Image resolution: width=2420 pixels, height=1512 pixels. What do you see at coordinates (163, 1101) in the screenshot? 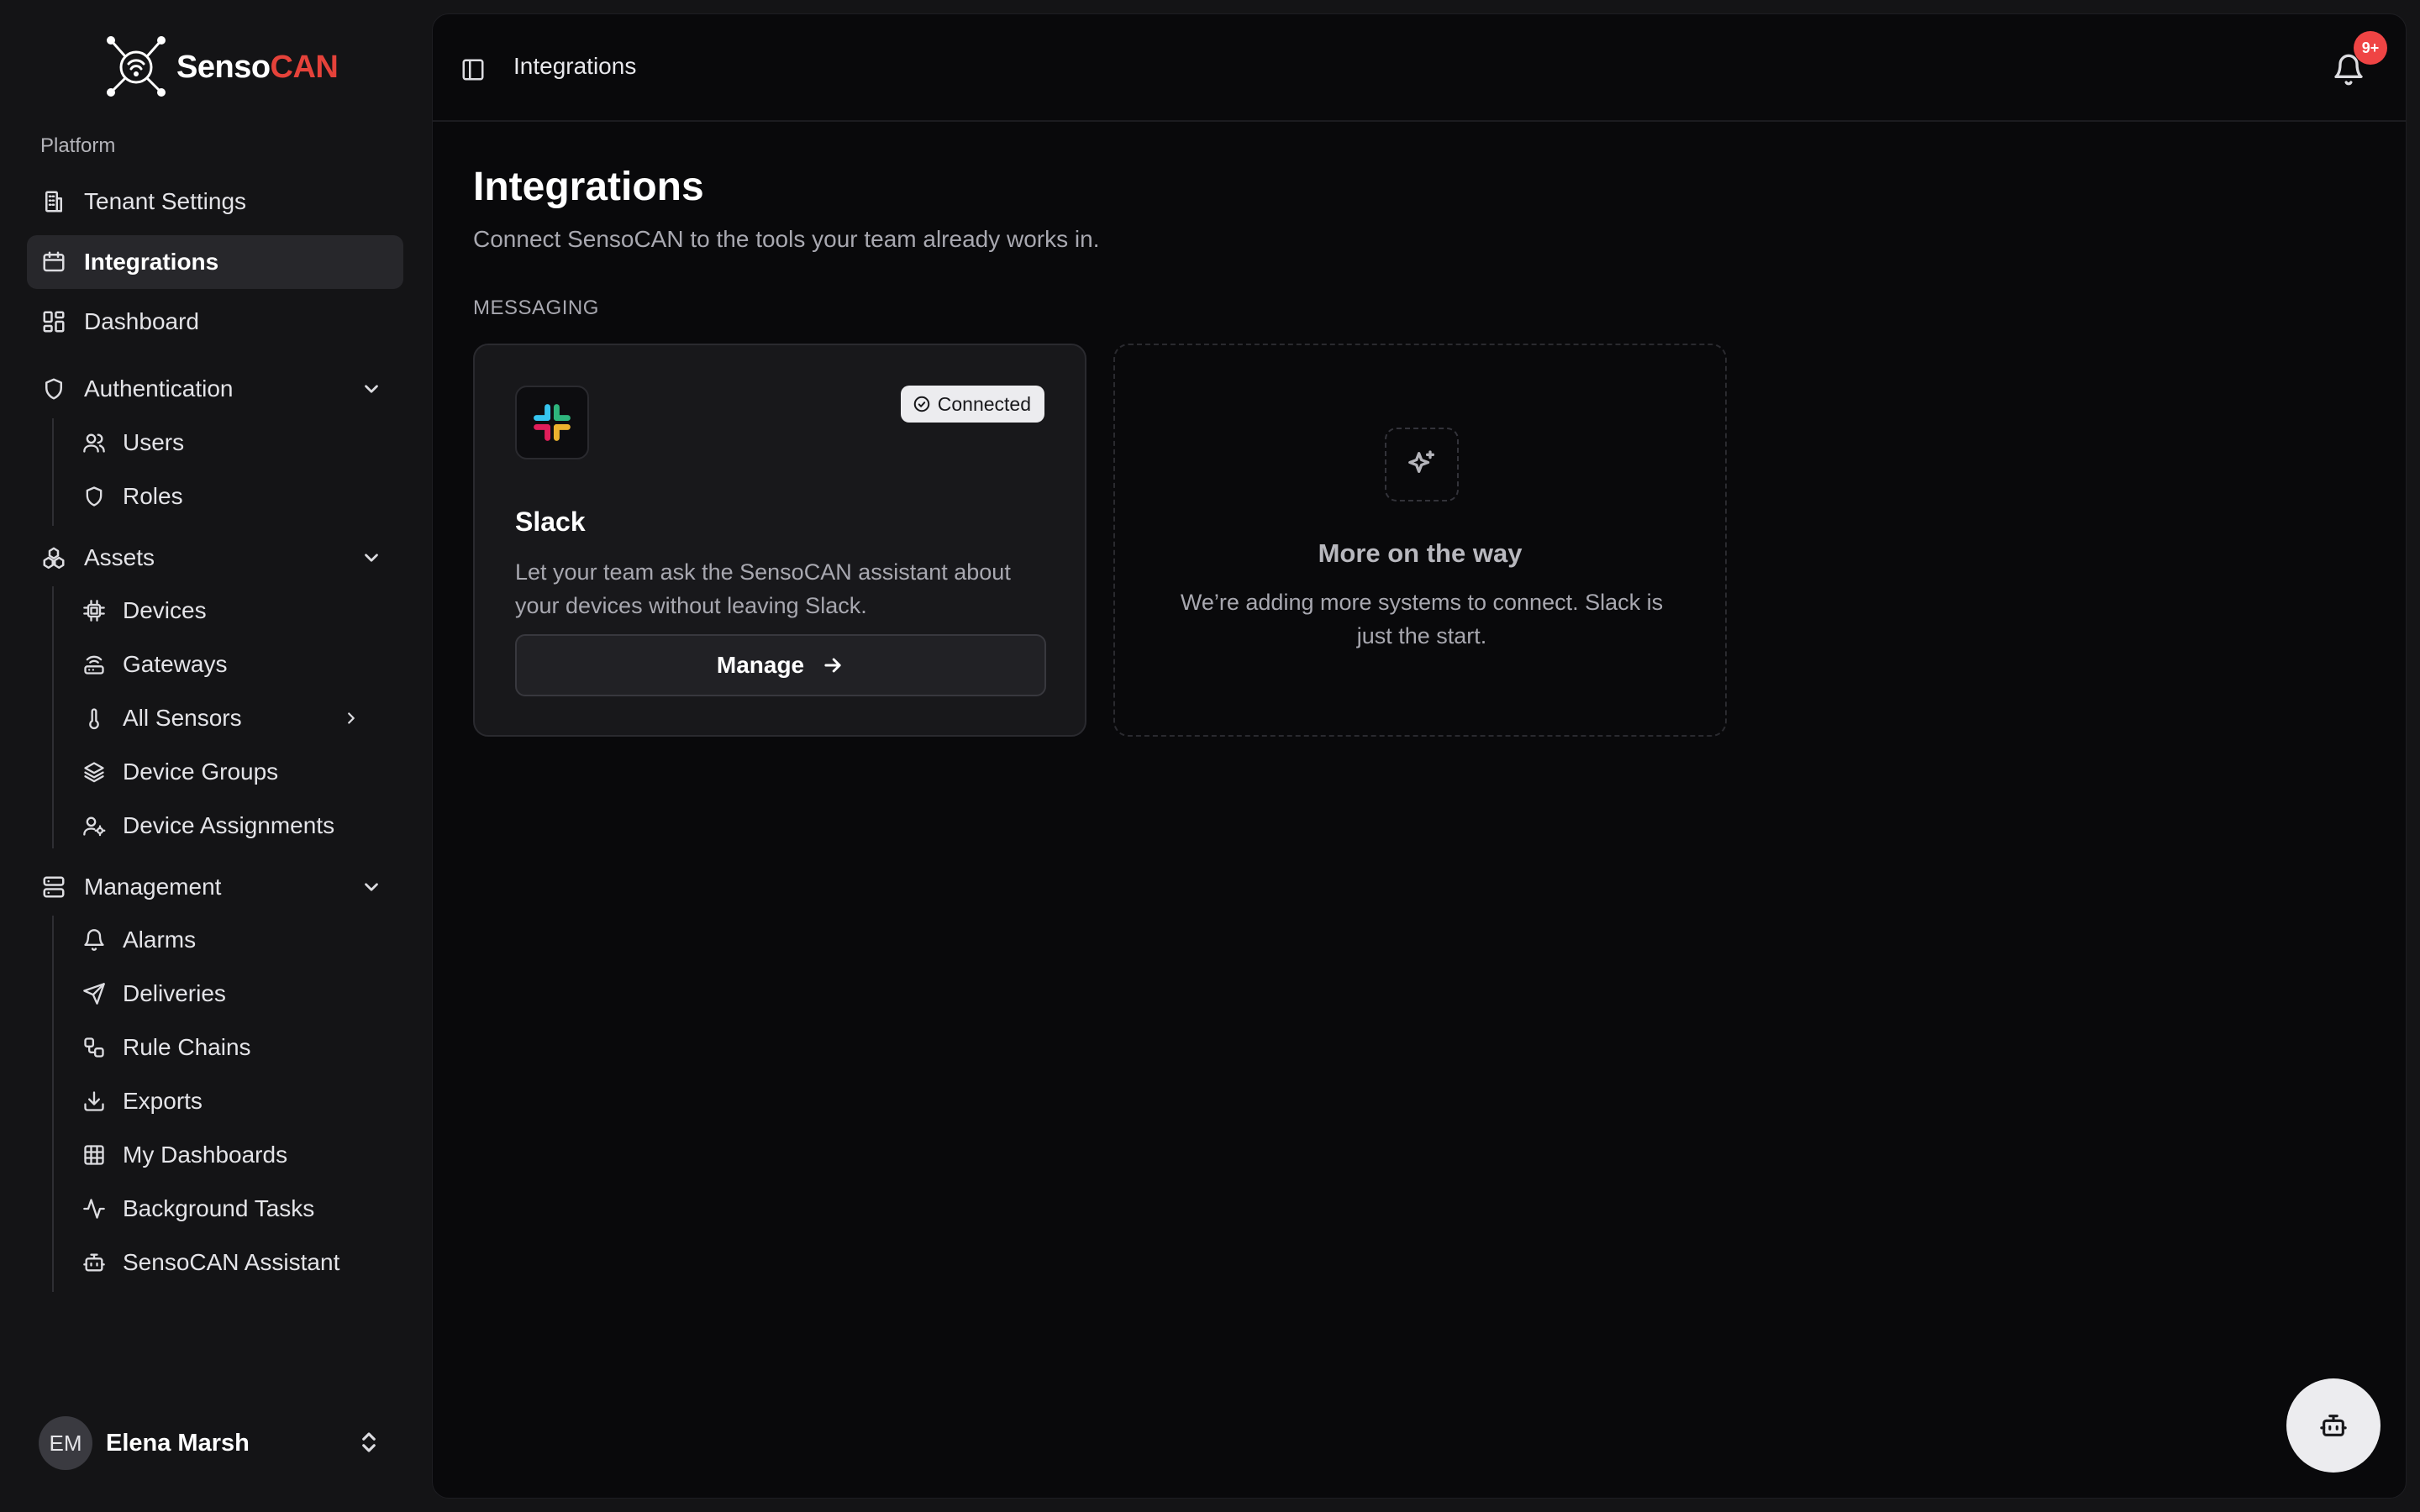
I see `sidebar-item-label: Exports` at bounding box center [163, 1101].